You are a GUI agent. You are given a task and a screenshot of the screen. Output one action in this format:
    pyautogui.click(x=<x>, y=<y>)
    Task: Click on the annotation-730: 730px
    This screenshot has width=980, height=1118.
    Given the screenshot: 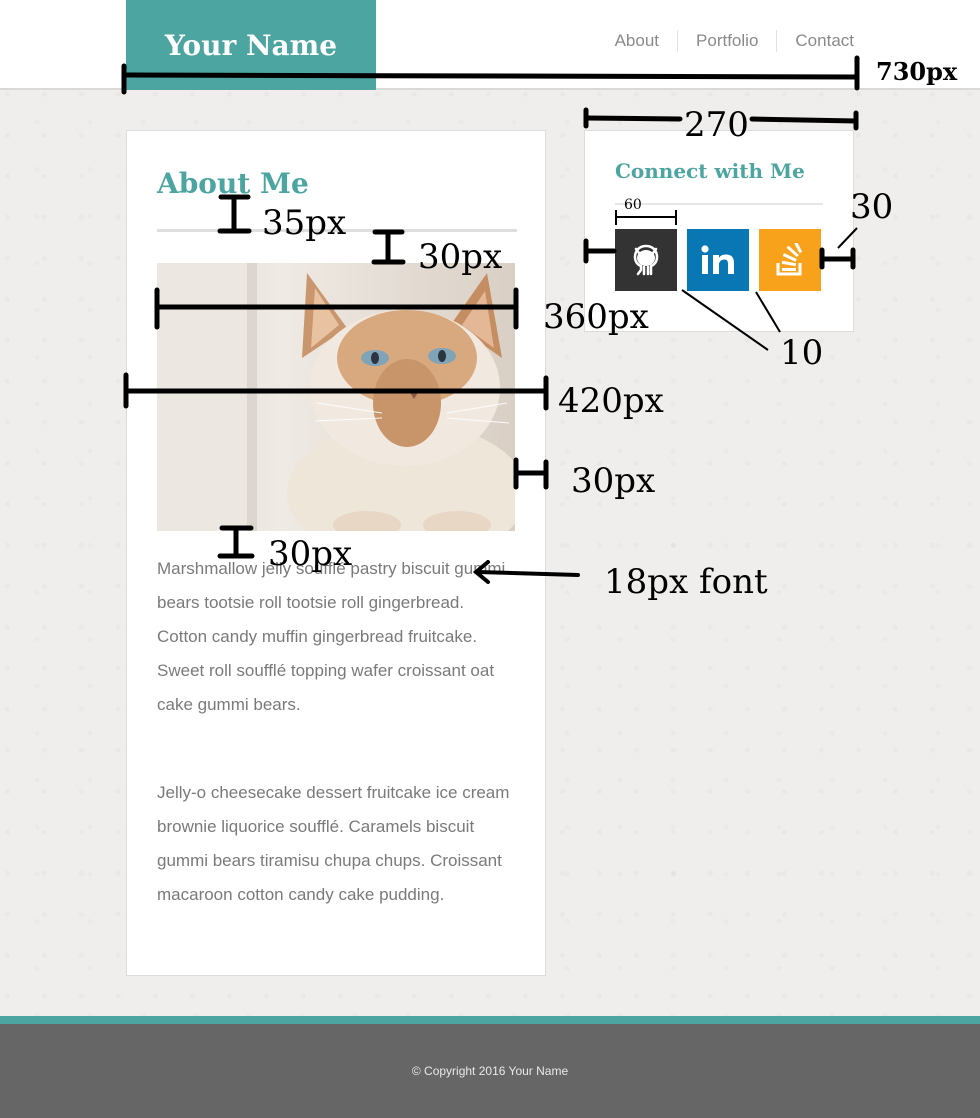 What is the action you would take?
    pyautogui.click(x=917, y=71)
    